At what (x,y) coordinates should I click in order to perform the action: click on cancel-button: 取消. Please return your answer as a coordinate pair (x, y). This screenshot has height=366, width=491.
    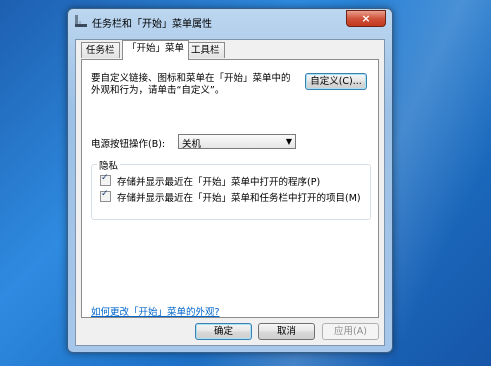
    Looking at the image, I should click on (286, 331).